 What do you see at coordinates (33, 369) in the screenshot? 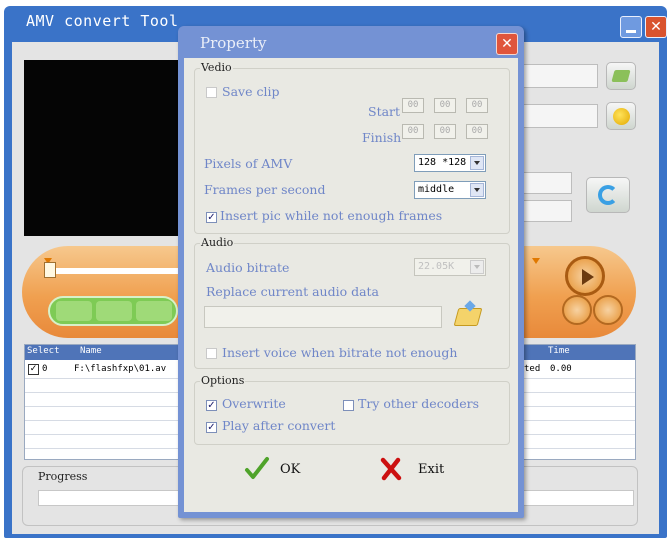
I see `row-select-checkbox: ✓` at bounding box center [33, 369].